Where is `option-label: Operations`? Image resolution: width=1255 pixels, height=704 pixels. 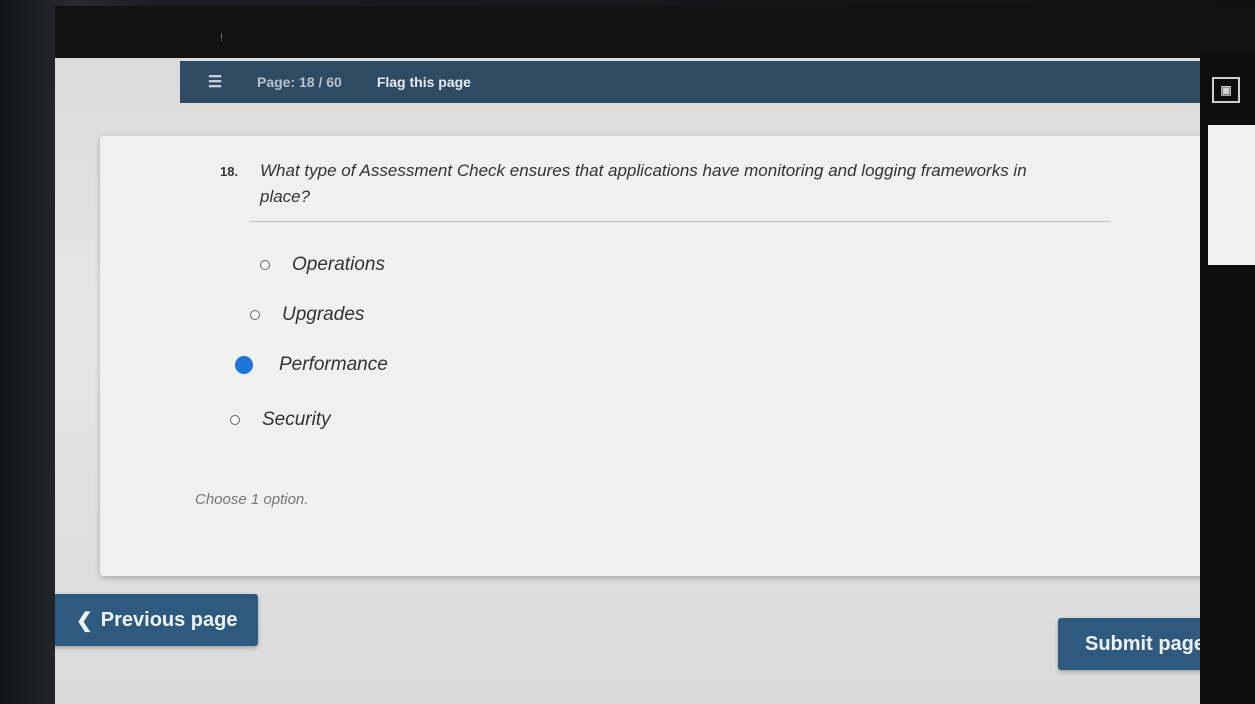 option-label: Operations is located at coordinates (338, 264).